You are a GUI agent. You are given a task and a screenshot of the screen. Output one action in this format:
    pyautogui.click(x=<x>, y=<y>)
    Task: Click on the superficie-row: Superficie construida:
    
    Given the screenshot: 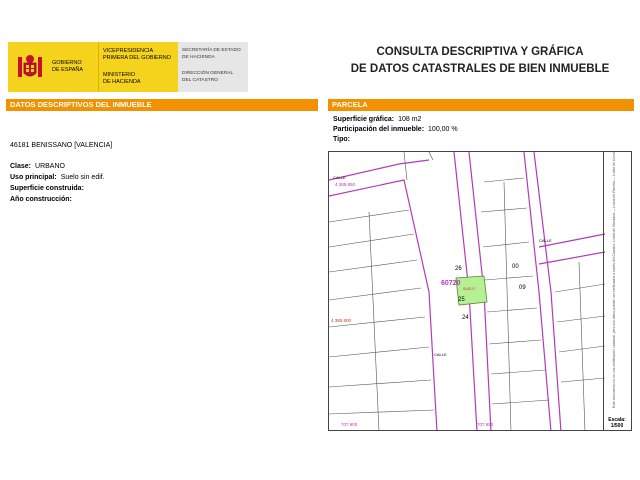 What is the action you would take?
    pyautogui.click(x=160, y=188)
    